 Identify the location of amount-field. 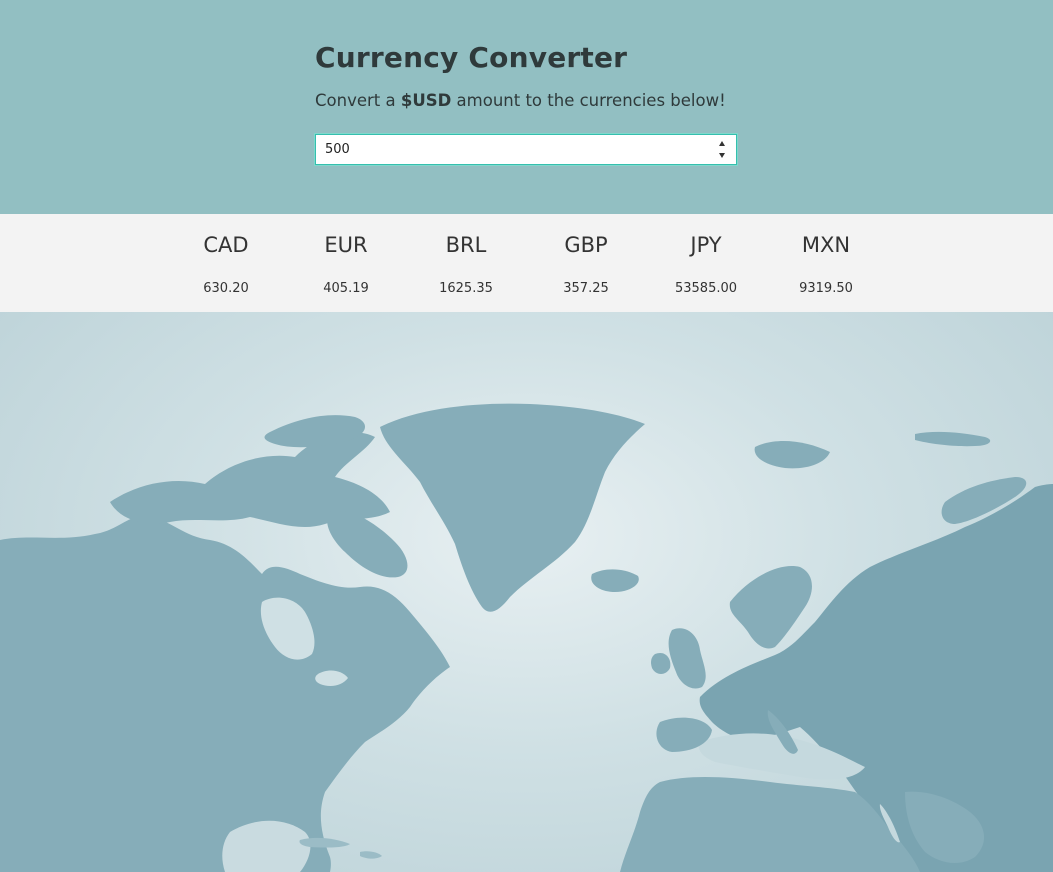
(526, 149).